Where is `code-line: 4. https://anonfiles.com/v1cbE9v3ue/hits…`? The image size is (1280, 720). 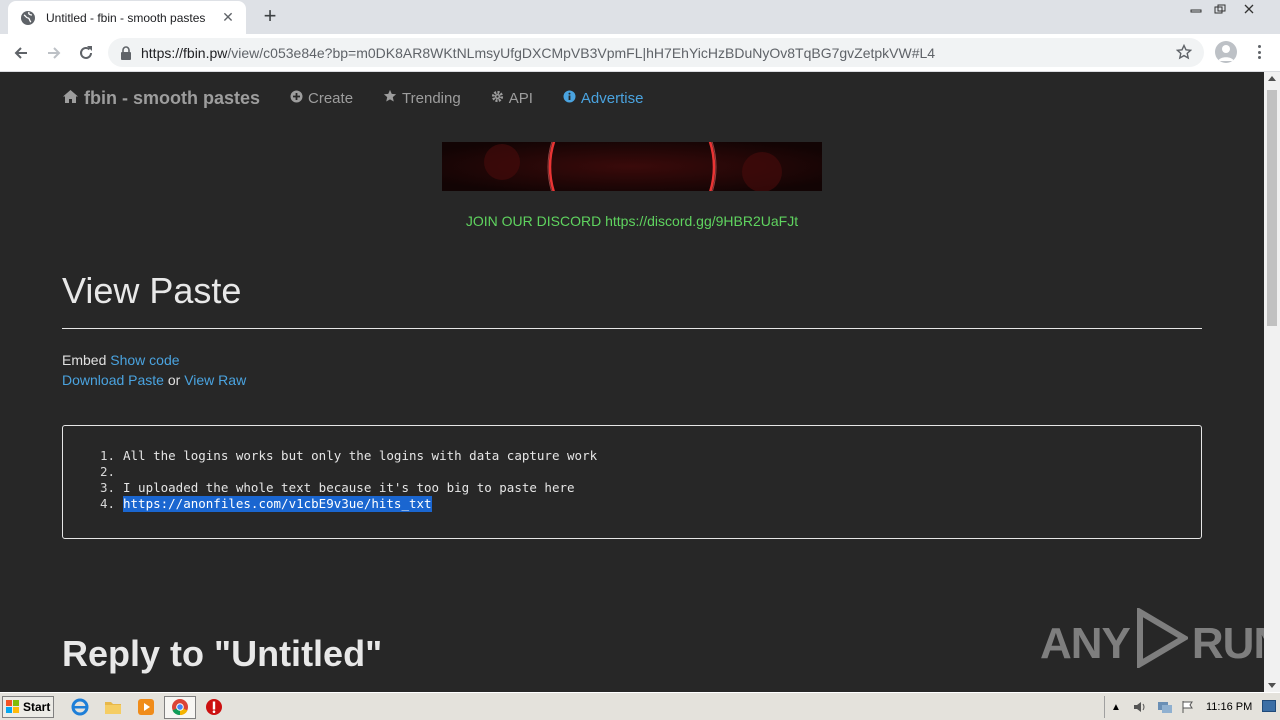
code-line: 4. https://anonfiles.com/v1cbE9v3ue/hits… is located at coordinates (632, 504).